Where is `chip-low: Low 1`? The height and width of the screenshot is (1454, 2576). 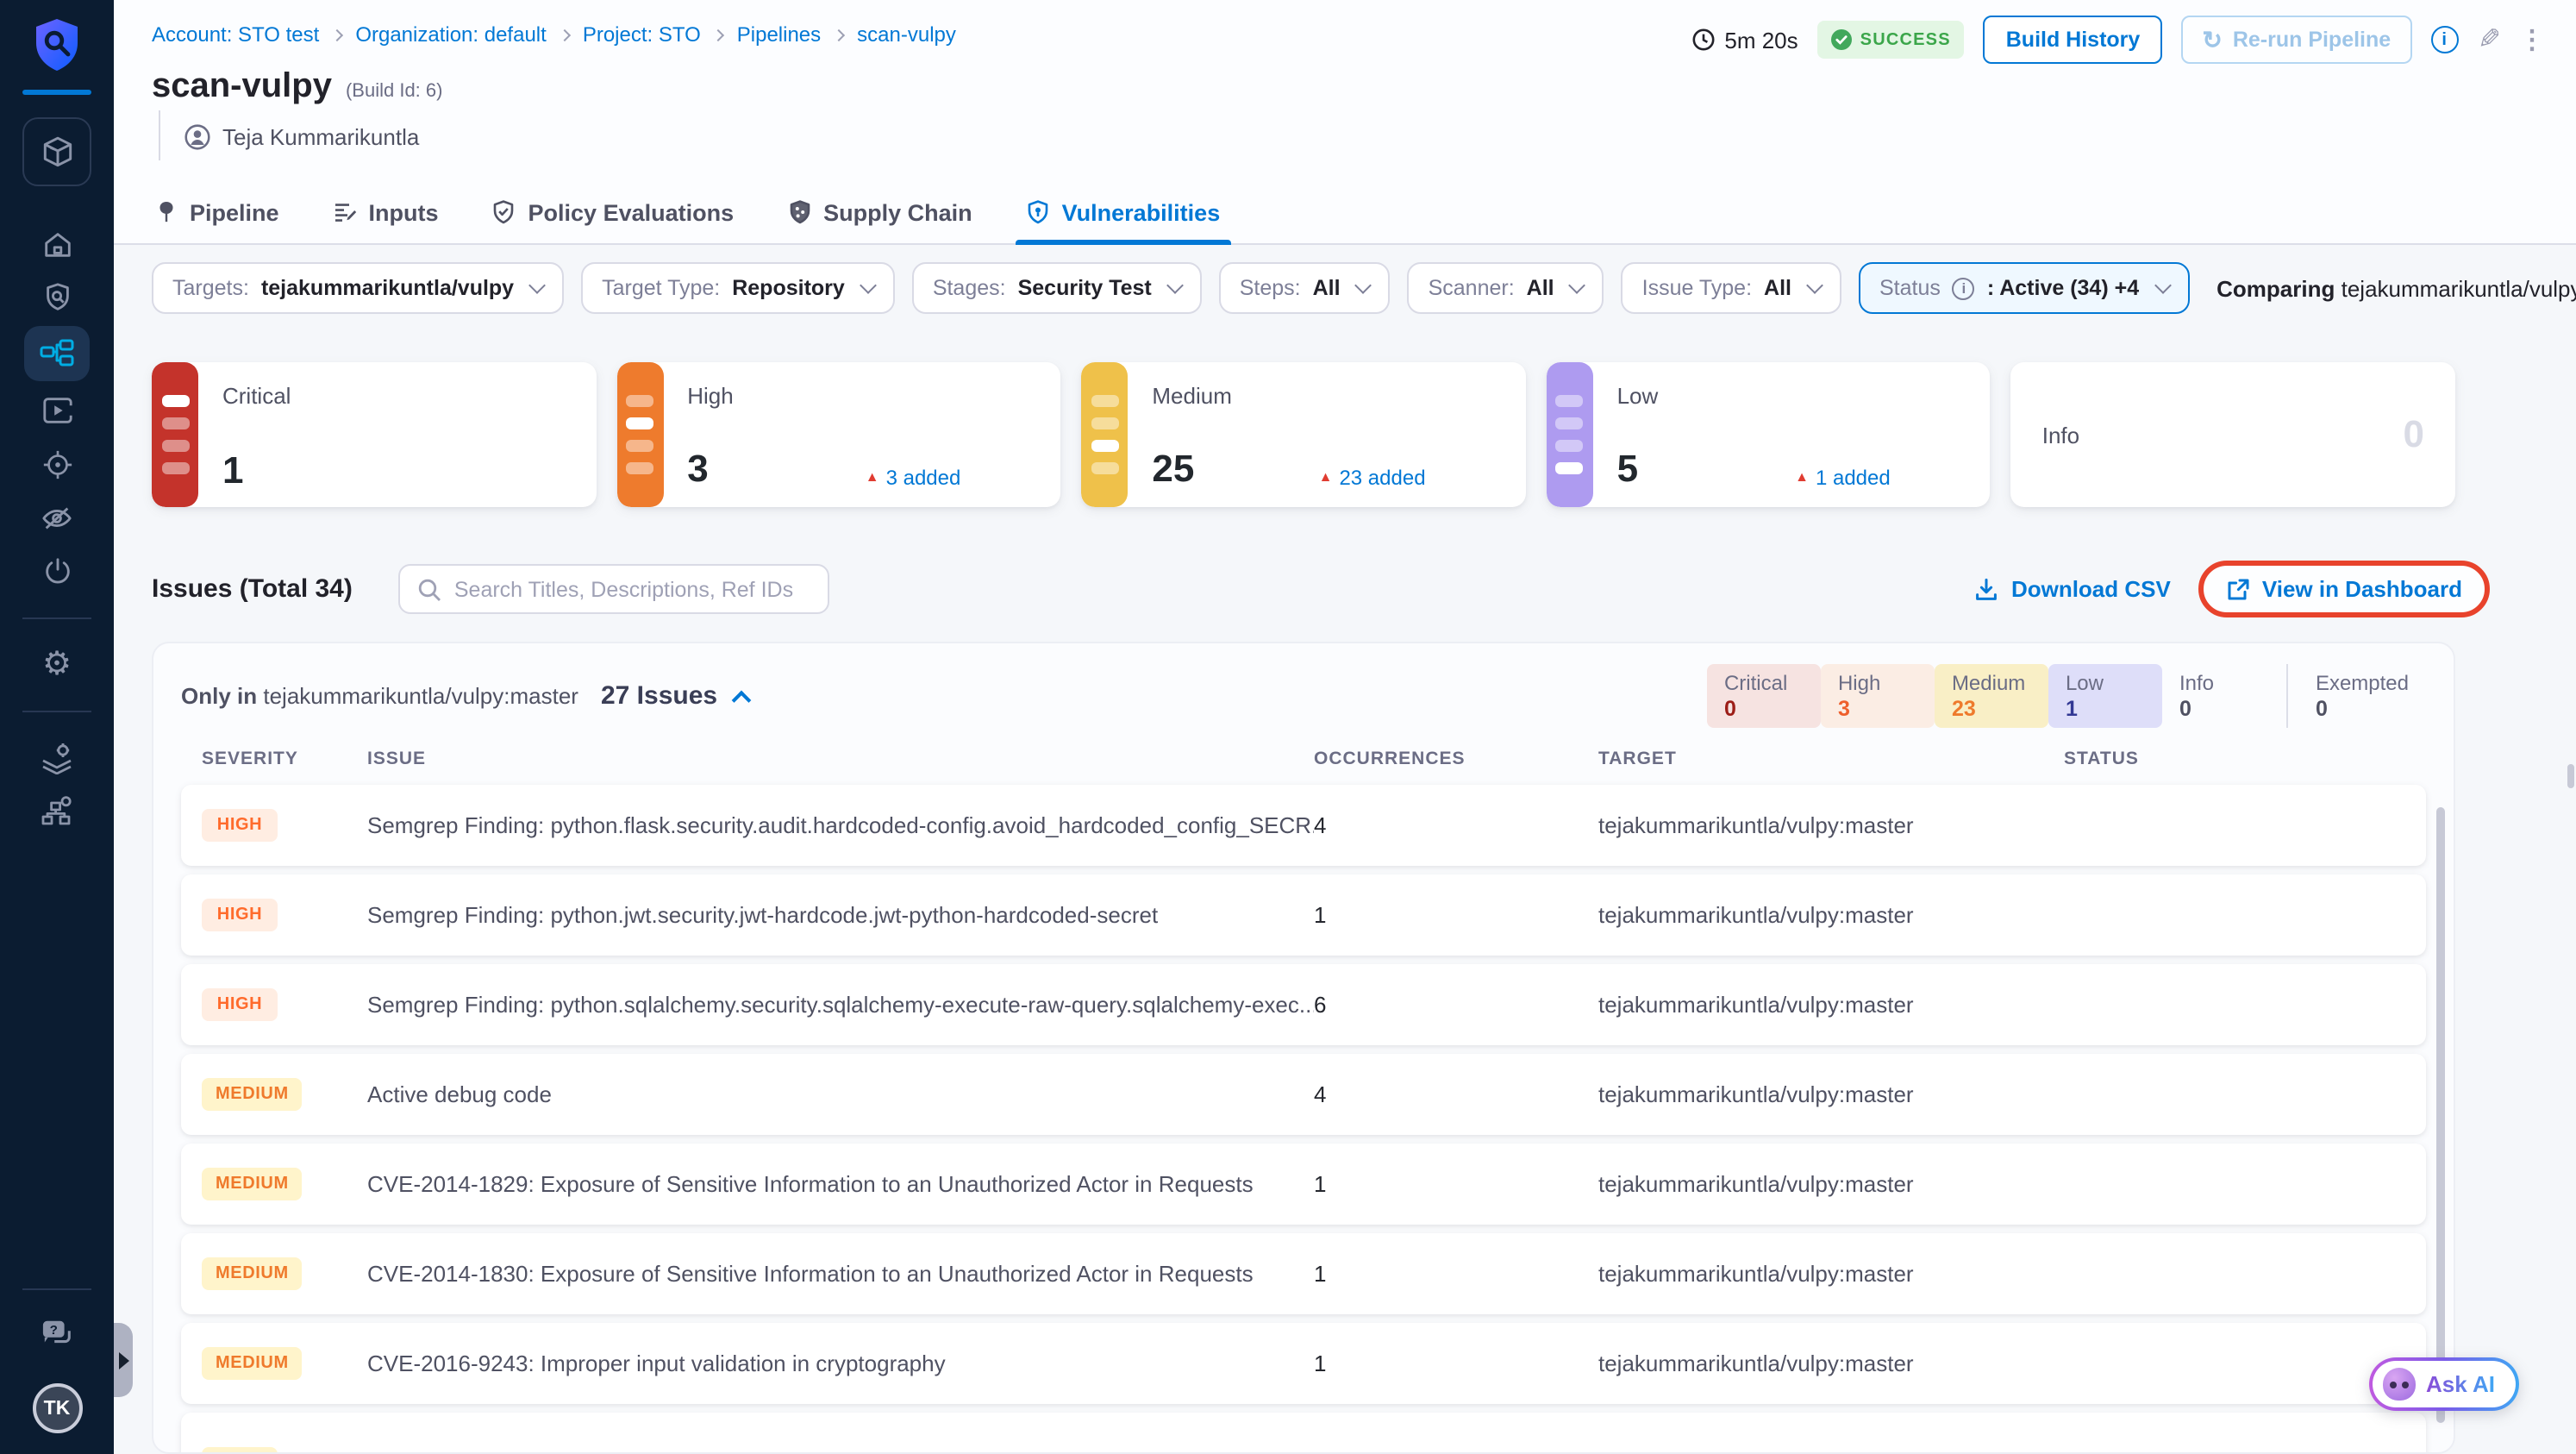 chip-low: Low 1 is located at coordinates (2105, 695).